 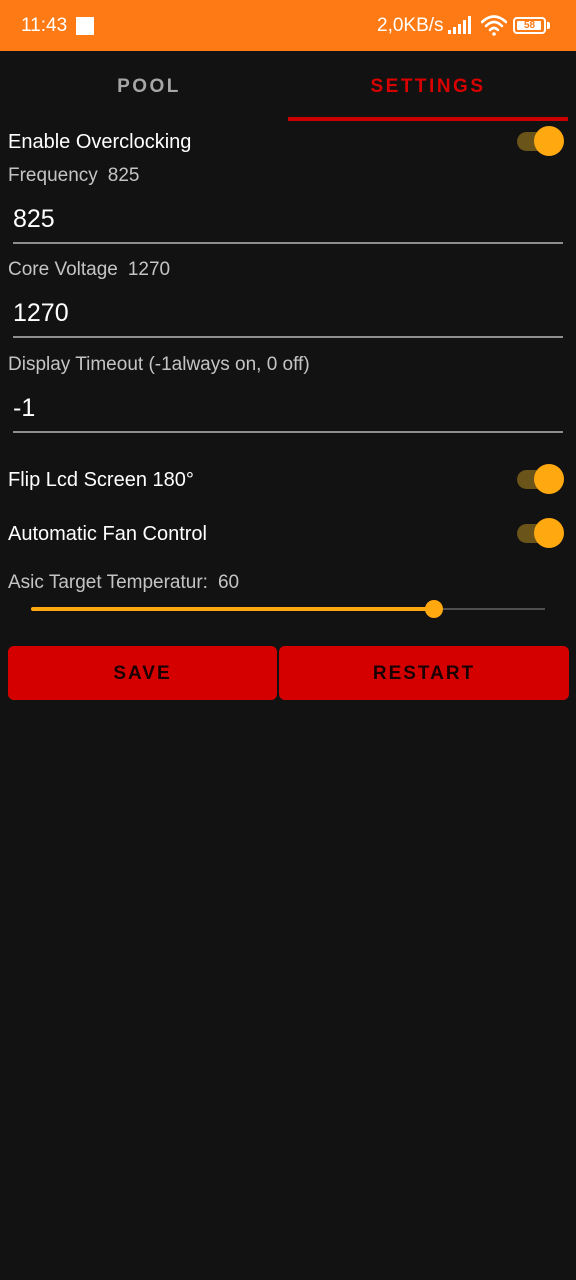 I want to click on frequency-label-text: Frequency, so click(x=53, y=175).